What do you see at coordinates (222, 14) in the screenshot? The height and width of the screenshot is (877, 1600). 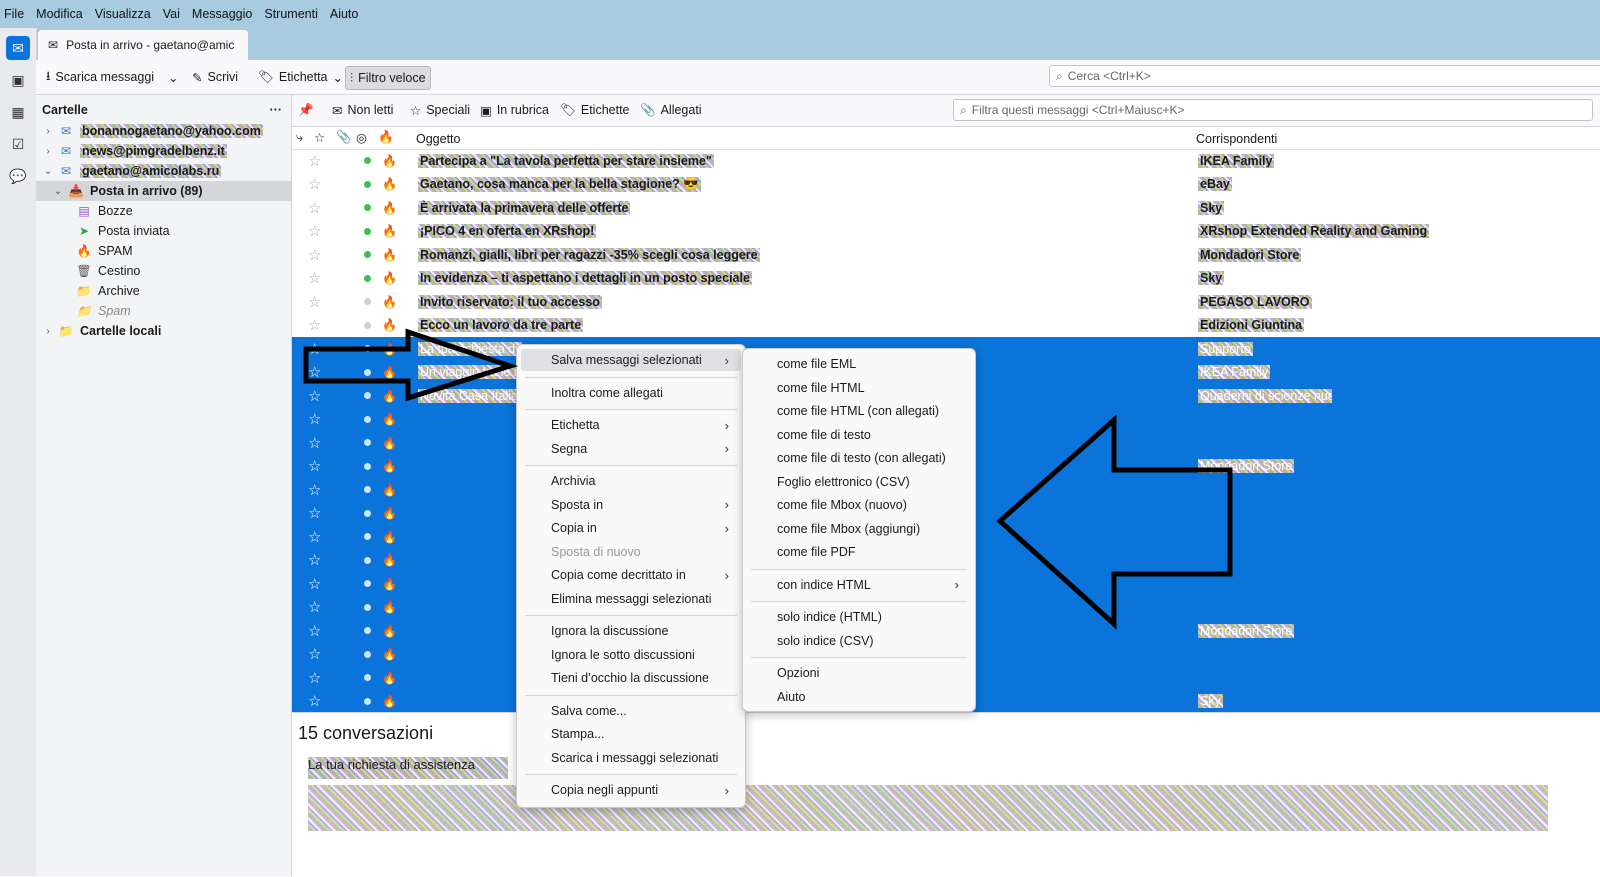 I see `menu-messaggio: Messaggio` at bounding box center [222, 14].